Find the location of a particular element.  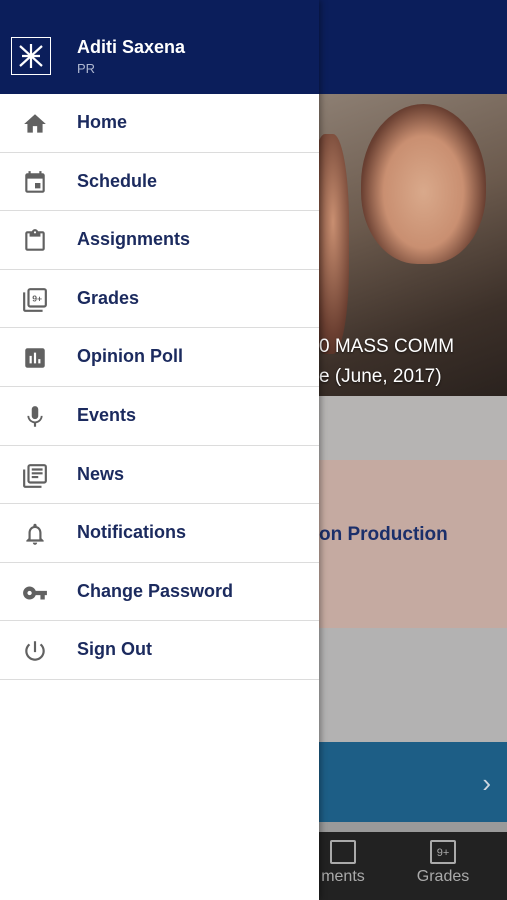

menu-item-news: News is located at coordinates (159, 475).